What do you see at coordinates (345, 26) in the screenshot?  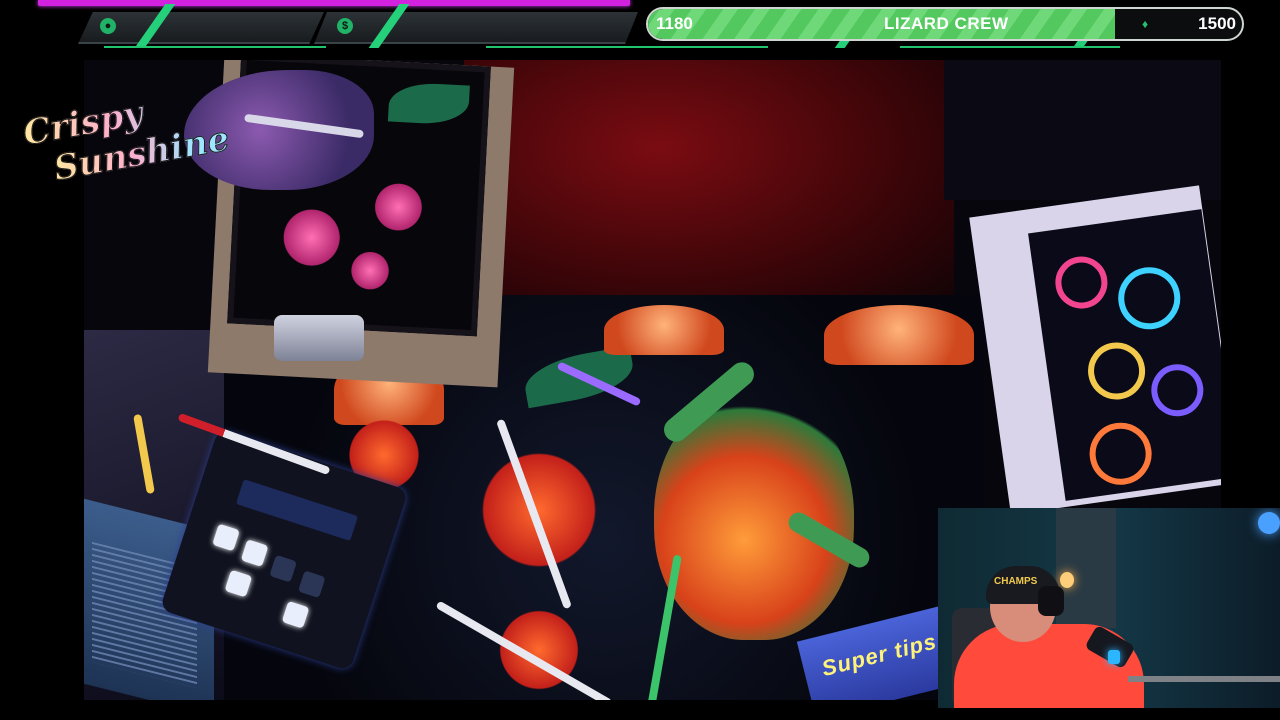 I see `coin-icon: $` at bounding box center [345, 26].